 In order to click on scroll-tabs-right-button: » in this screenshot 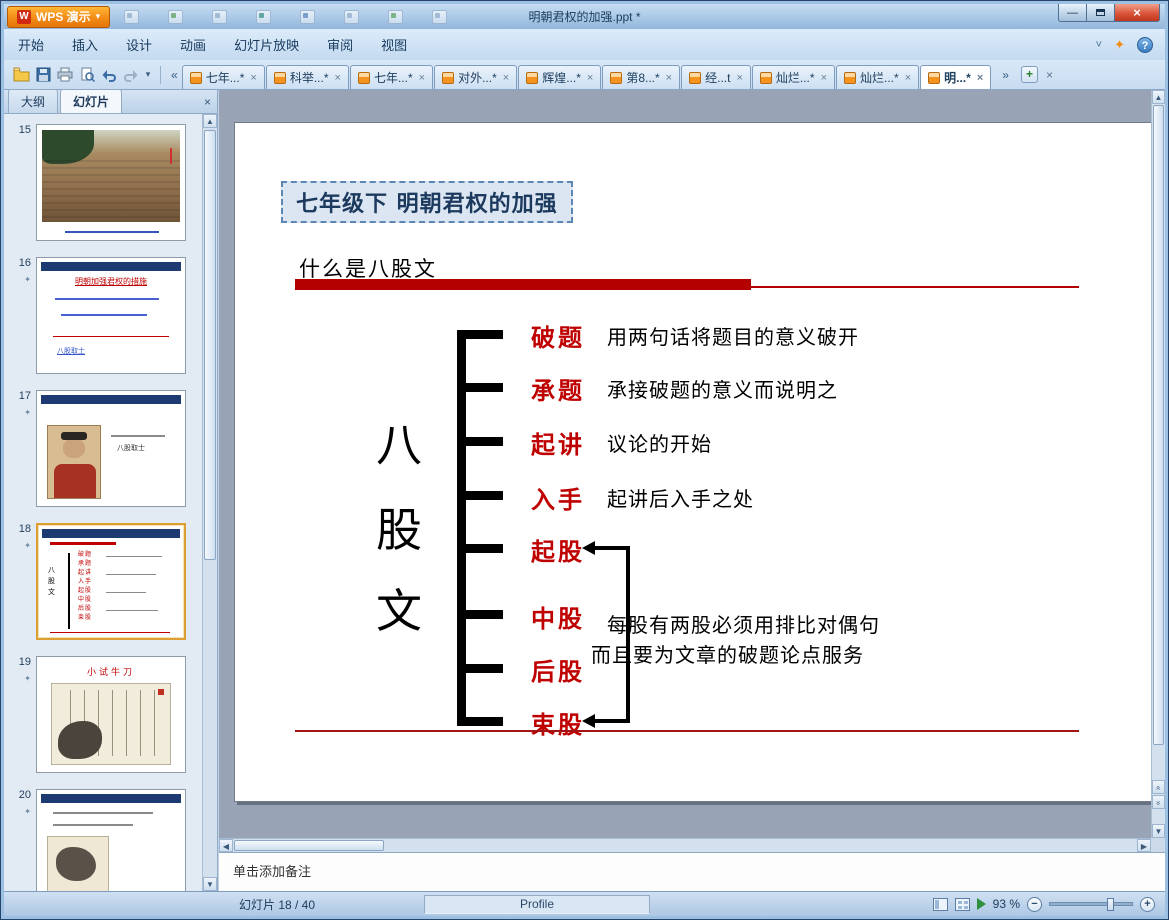, I will do `click(1005, 75)`.